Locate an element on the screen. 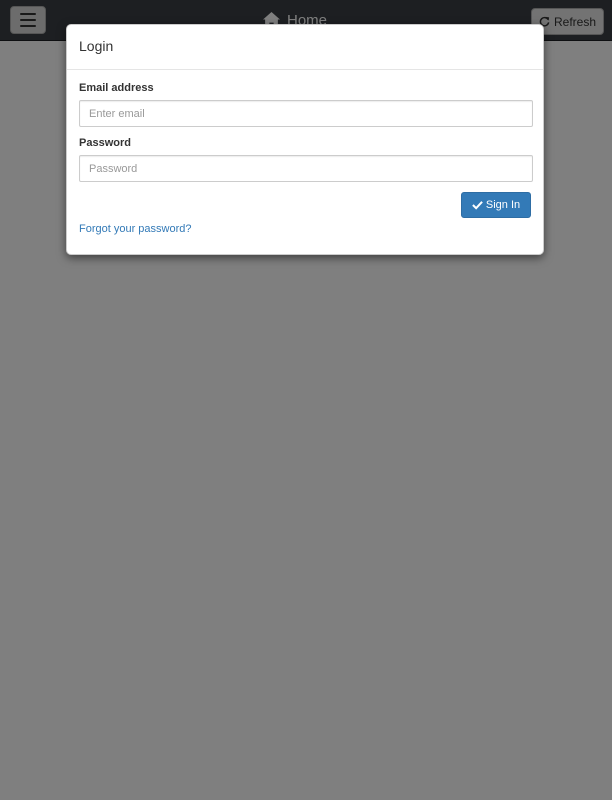 The image size is (612, 800). form-actions: Sign In is located at coordinates (305, 205).